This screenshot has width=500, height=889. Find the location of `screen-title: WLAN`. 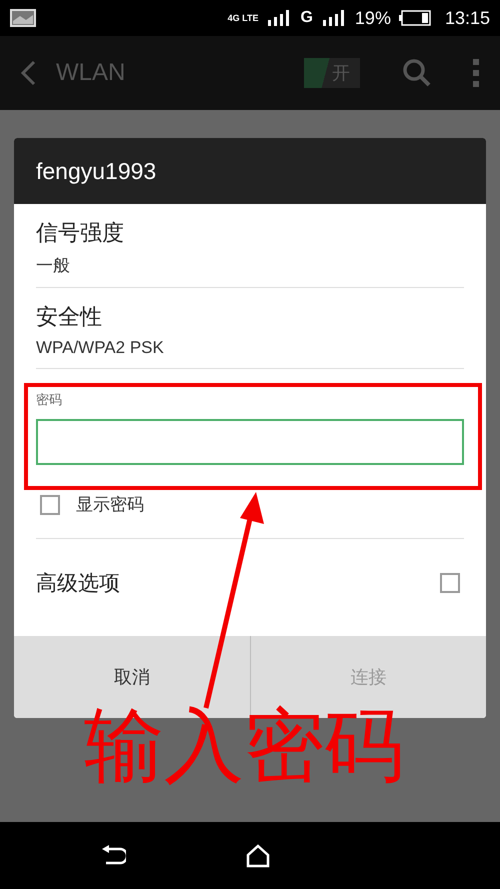

screen-title: WLAN is located at coordinates (91, 73).